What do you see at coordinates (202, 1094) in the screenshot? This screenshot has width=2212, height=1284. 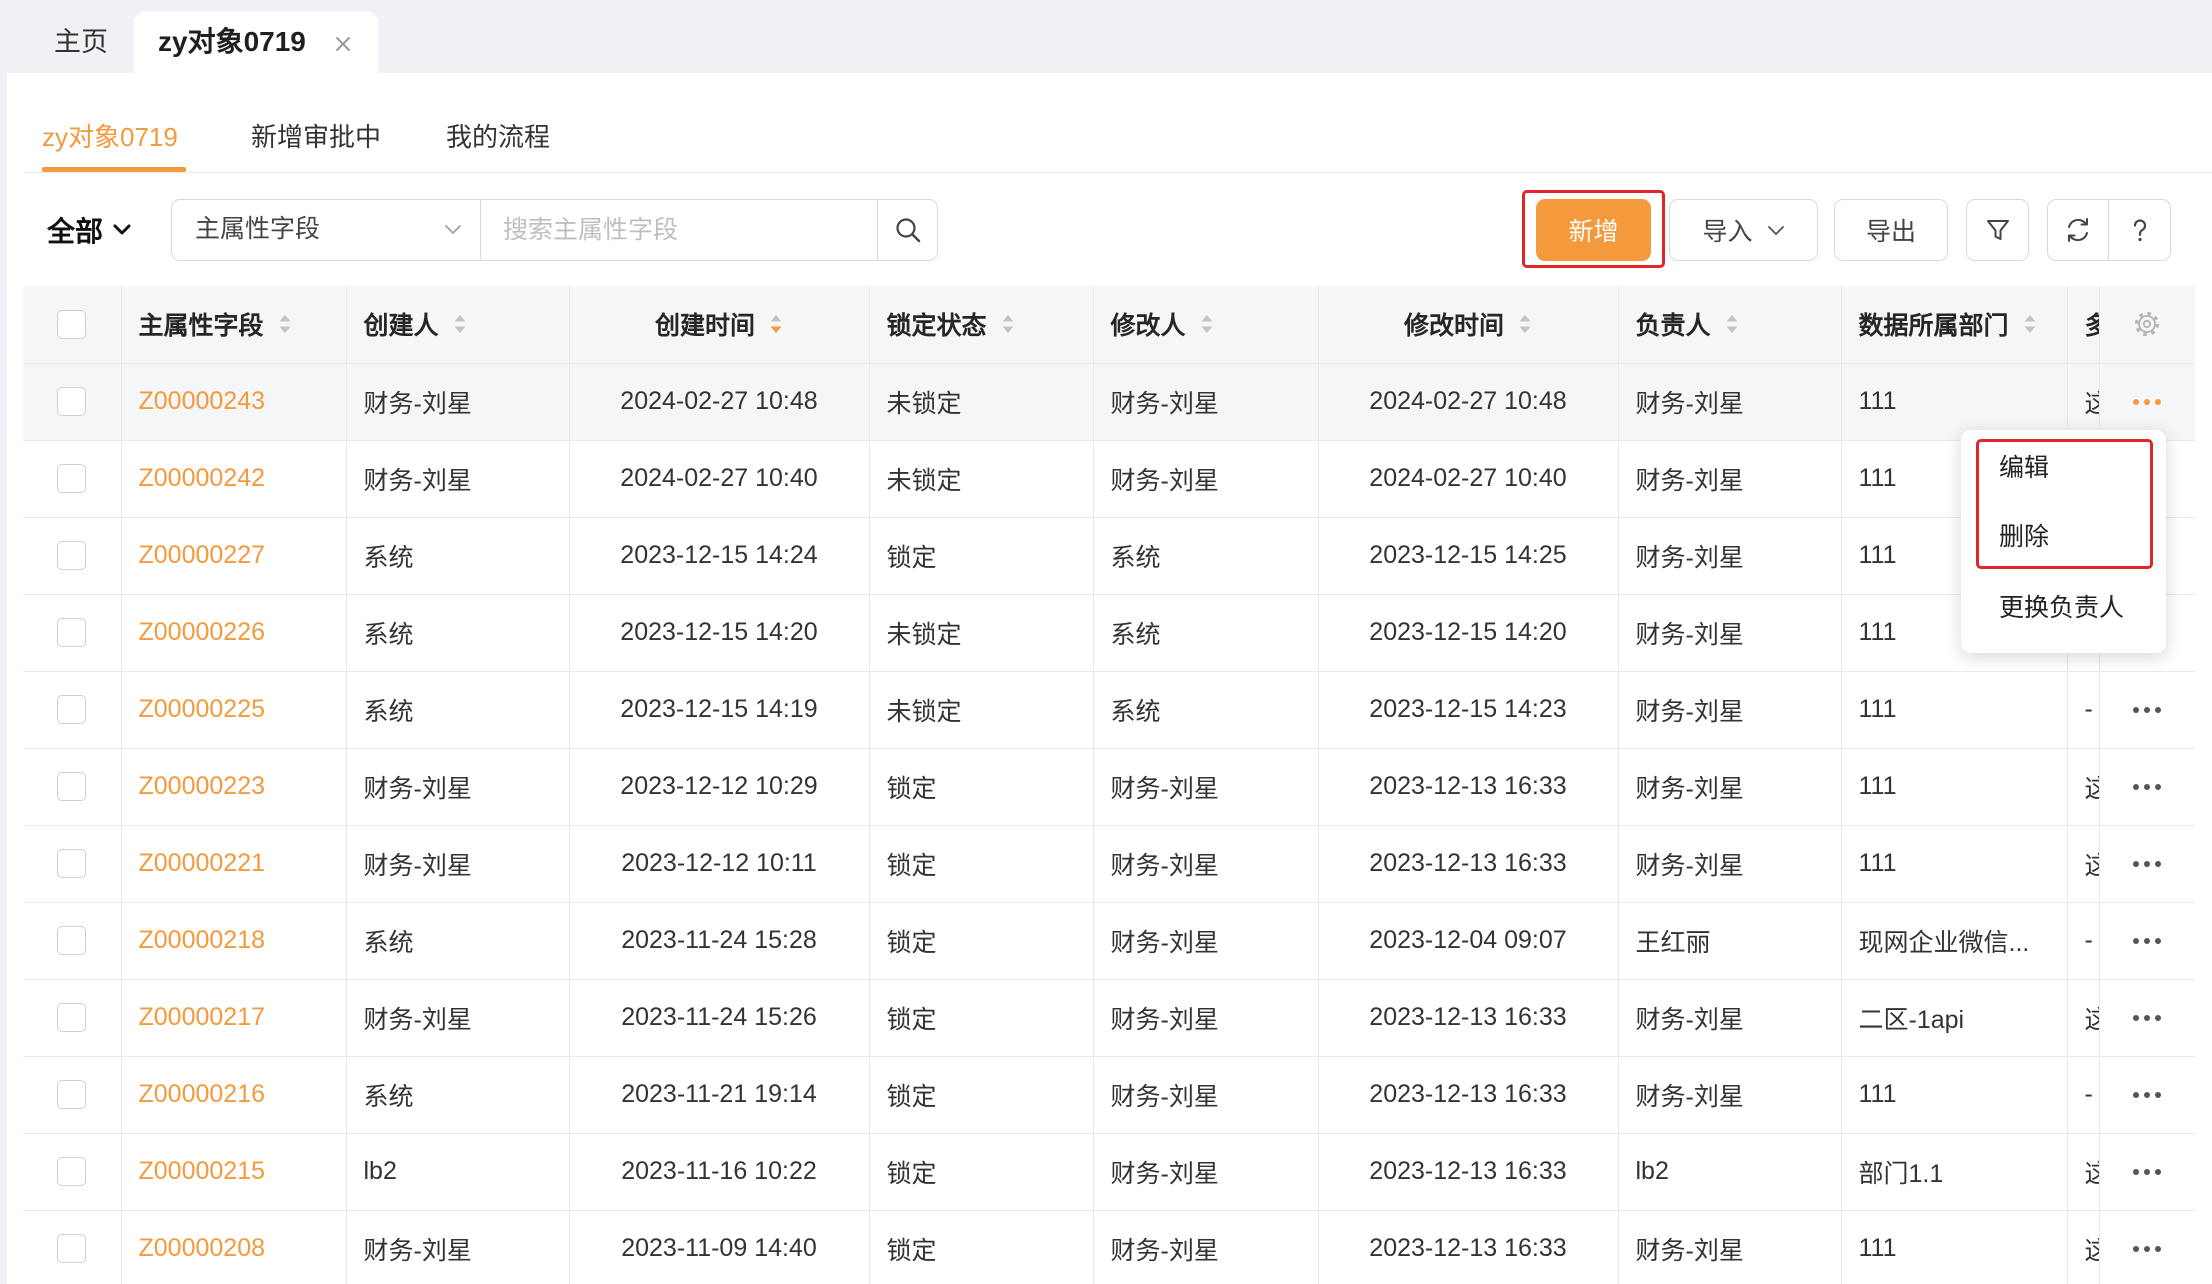 I see `record-link: Z00000216` at bounding box center [202, 1094].